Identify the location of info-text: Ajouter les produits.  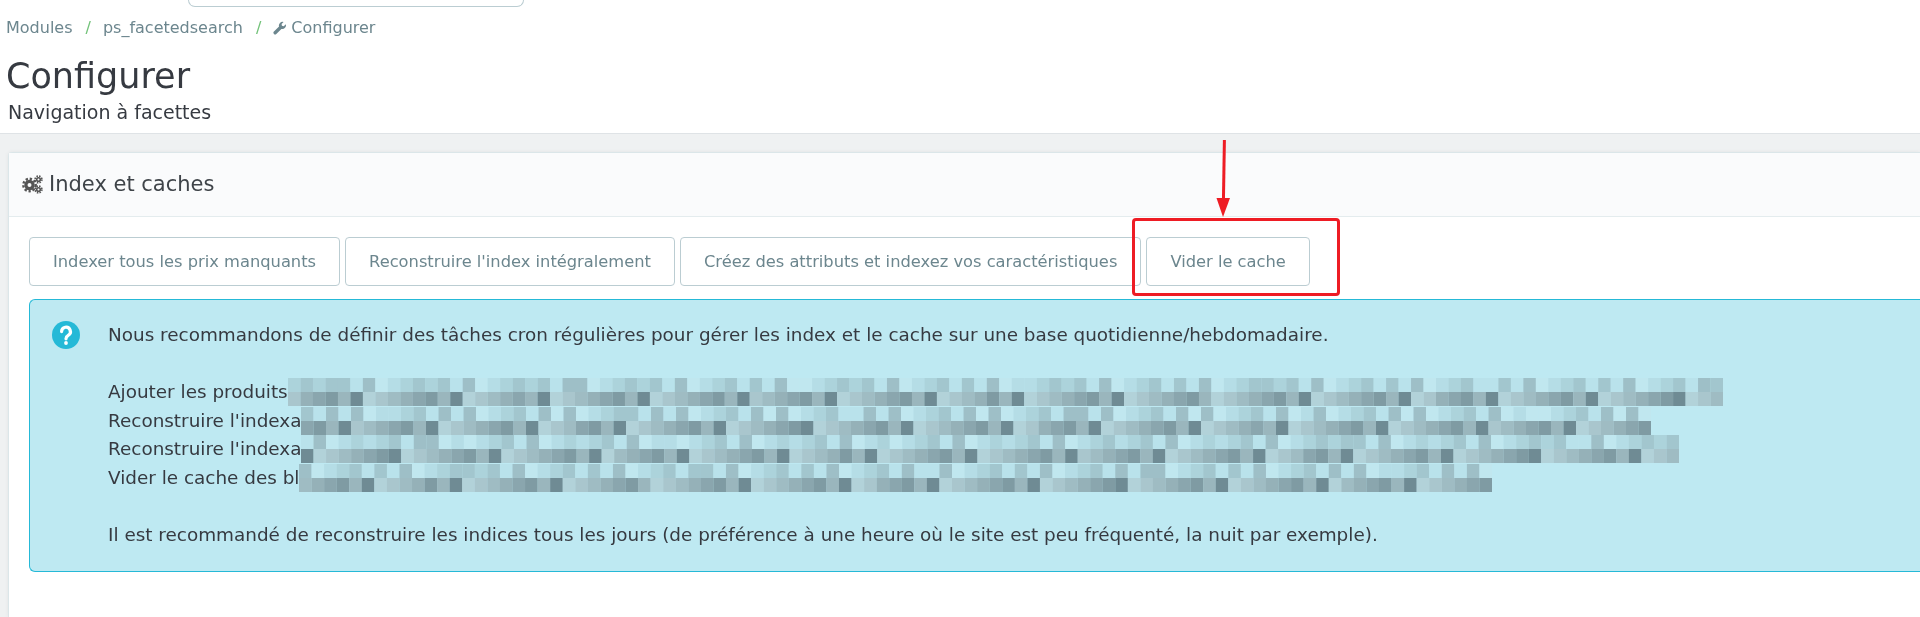
(198, 392).